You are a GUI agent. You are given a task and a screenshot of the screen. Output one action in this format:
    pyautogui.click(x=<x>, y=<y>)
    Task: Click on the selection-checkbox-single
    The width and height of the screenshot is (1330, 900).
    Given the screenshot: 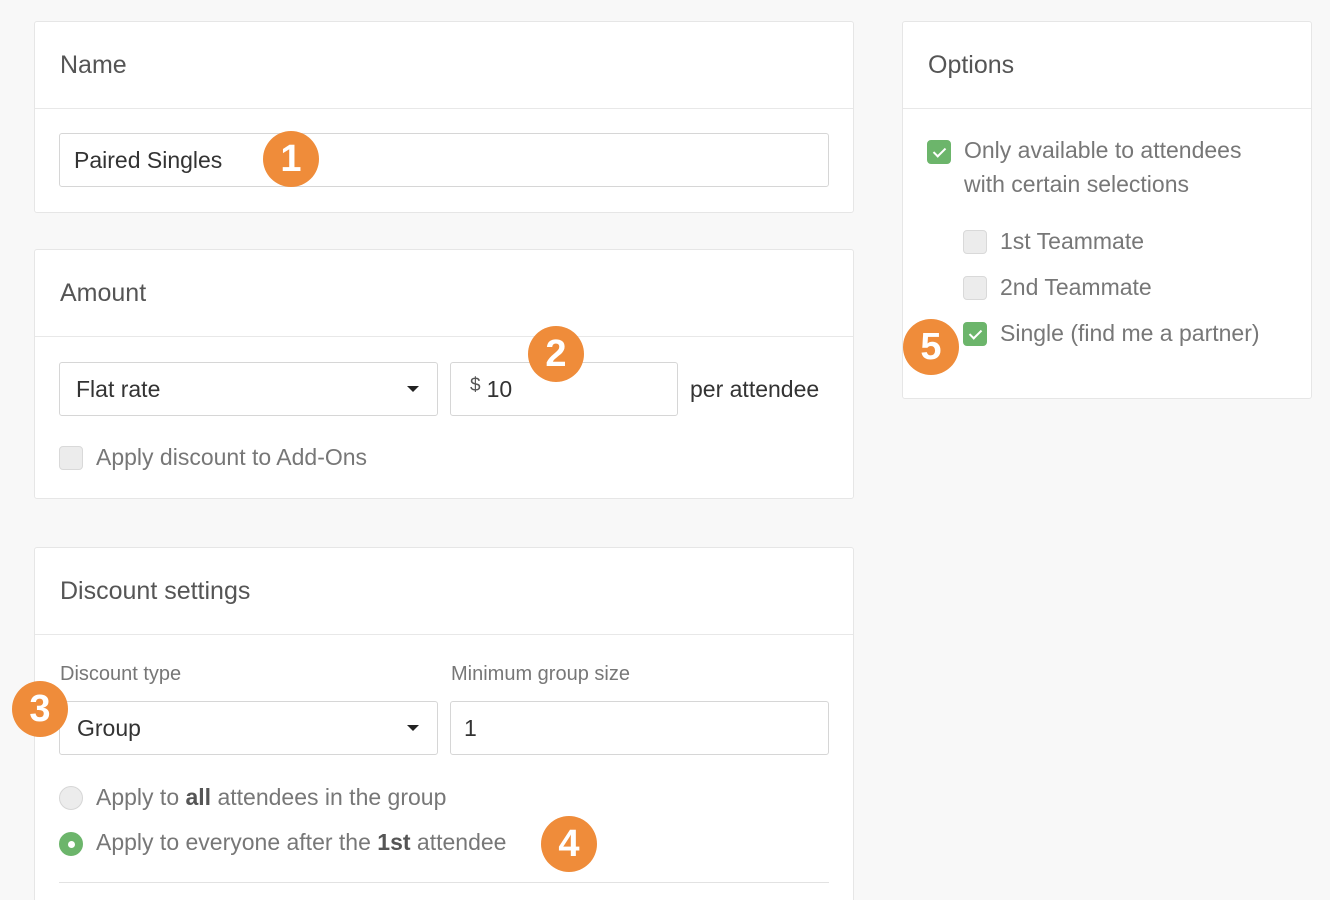 What is the action you would take?
    pyautogui.click(x=975, y=334)
    